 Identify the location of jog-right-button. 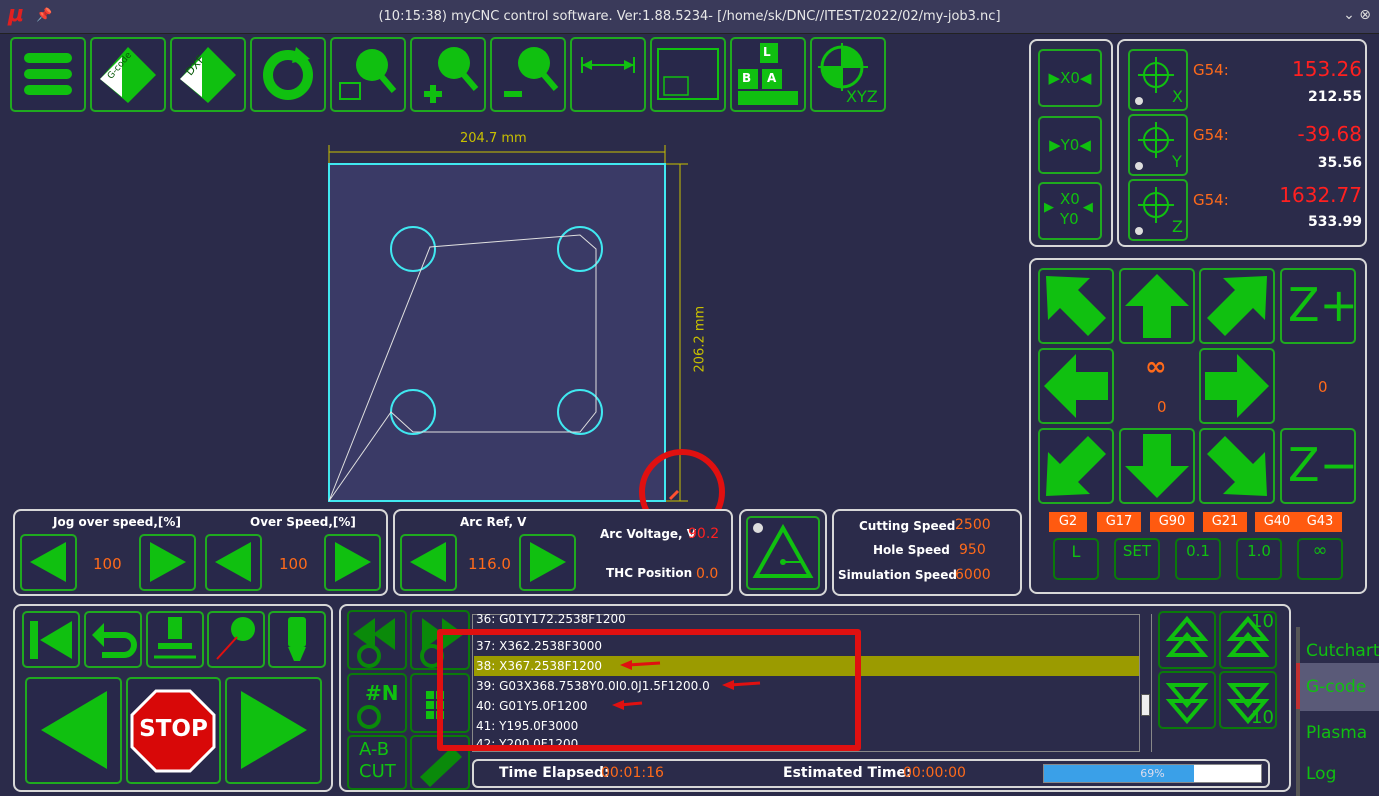
(1237, 386).